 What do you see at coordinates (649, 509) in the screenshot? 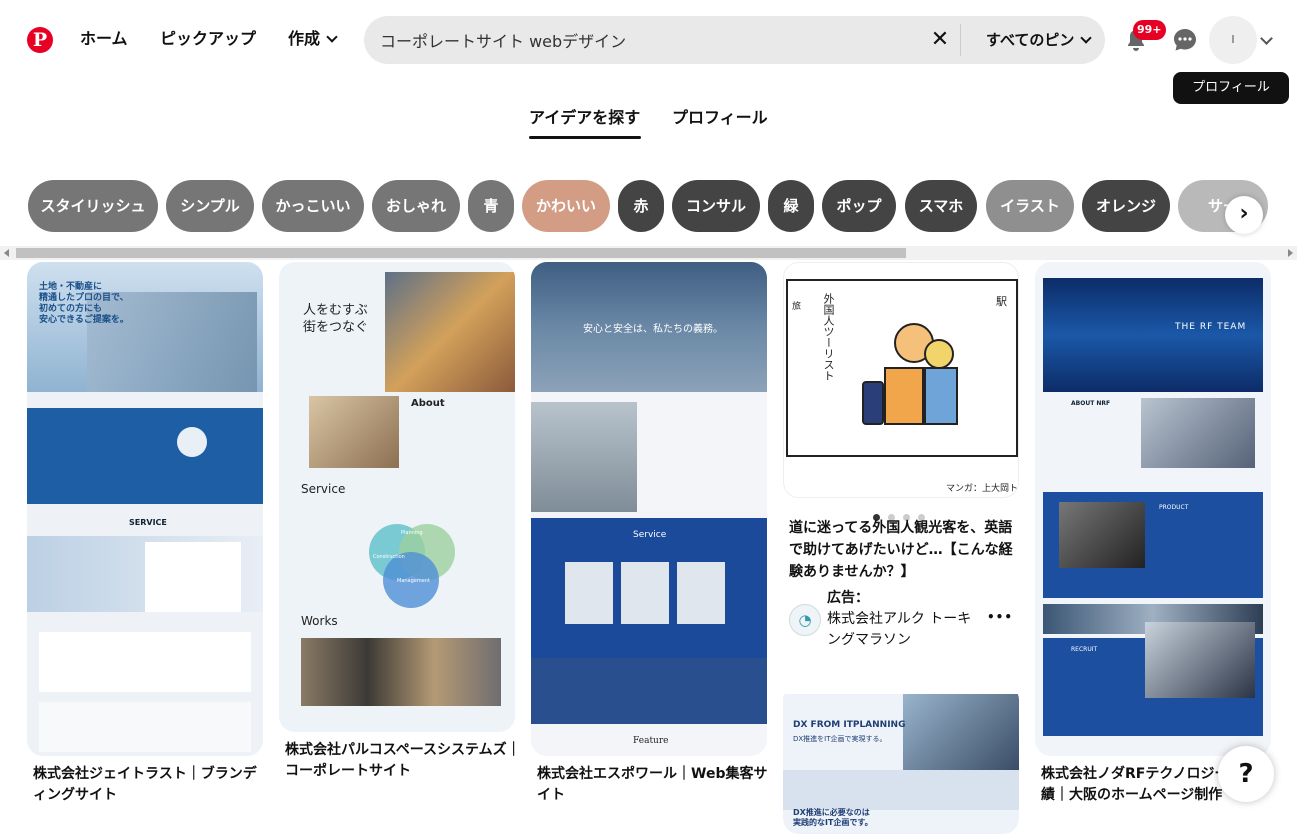
I see `pin-espoir: 安心と安全は、私たちの義務。 Service Feature` at bounding box center [649, 509].